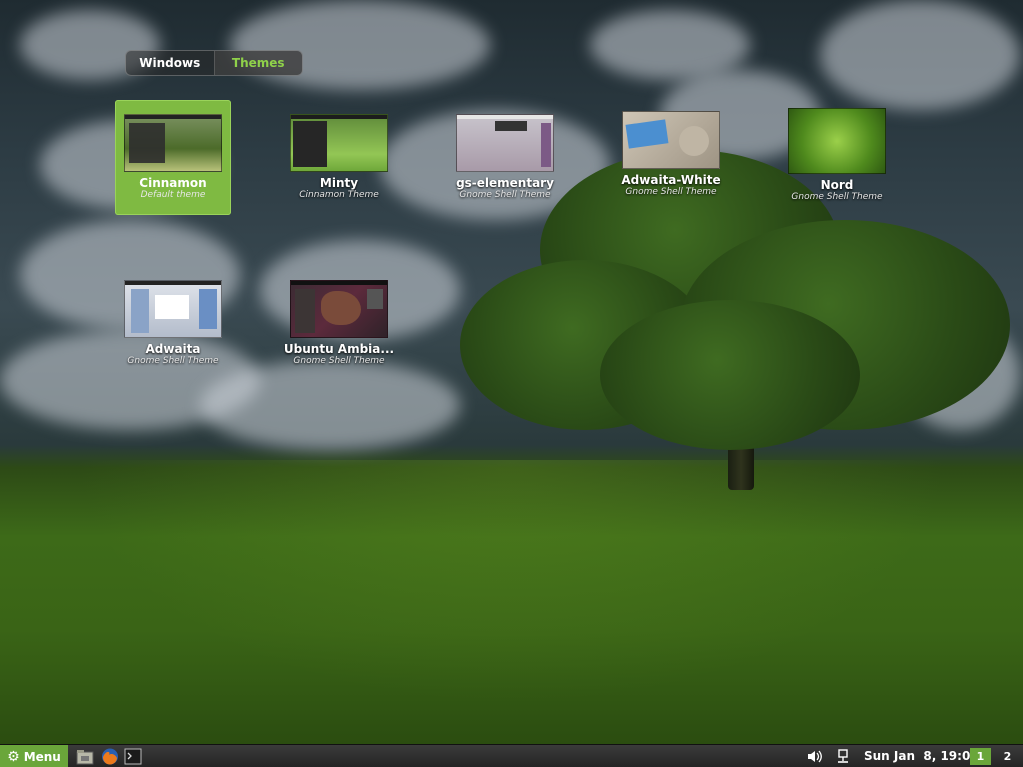  I want to click on theme-item-ubuntu-ambiance: Ubuntu Ambia... Gnome Shell Theme, so click(339, 323).